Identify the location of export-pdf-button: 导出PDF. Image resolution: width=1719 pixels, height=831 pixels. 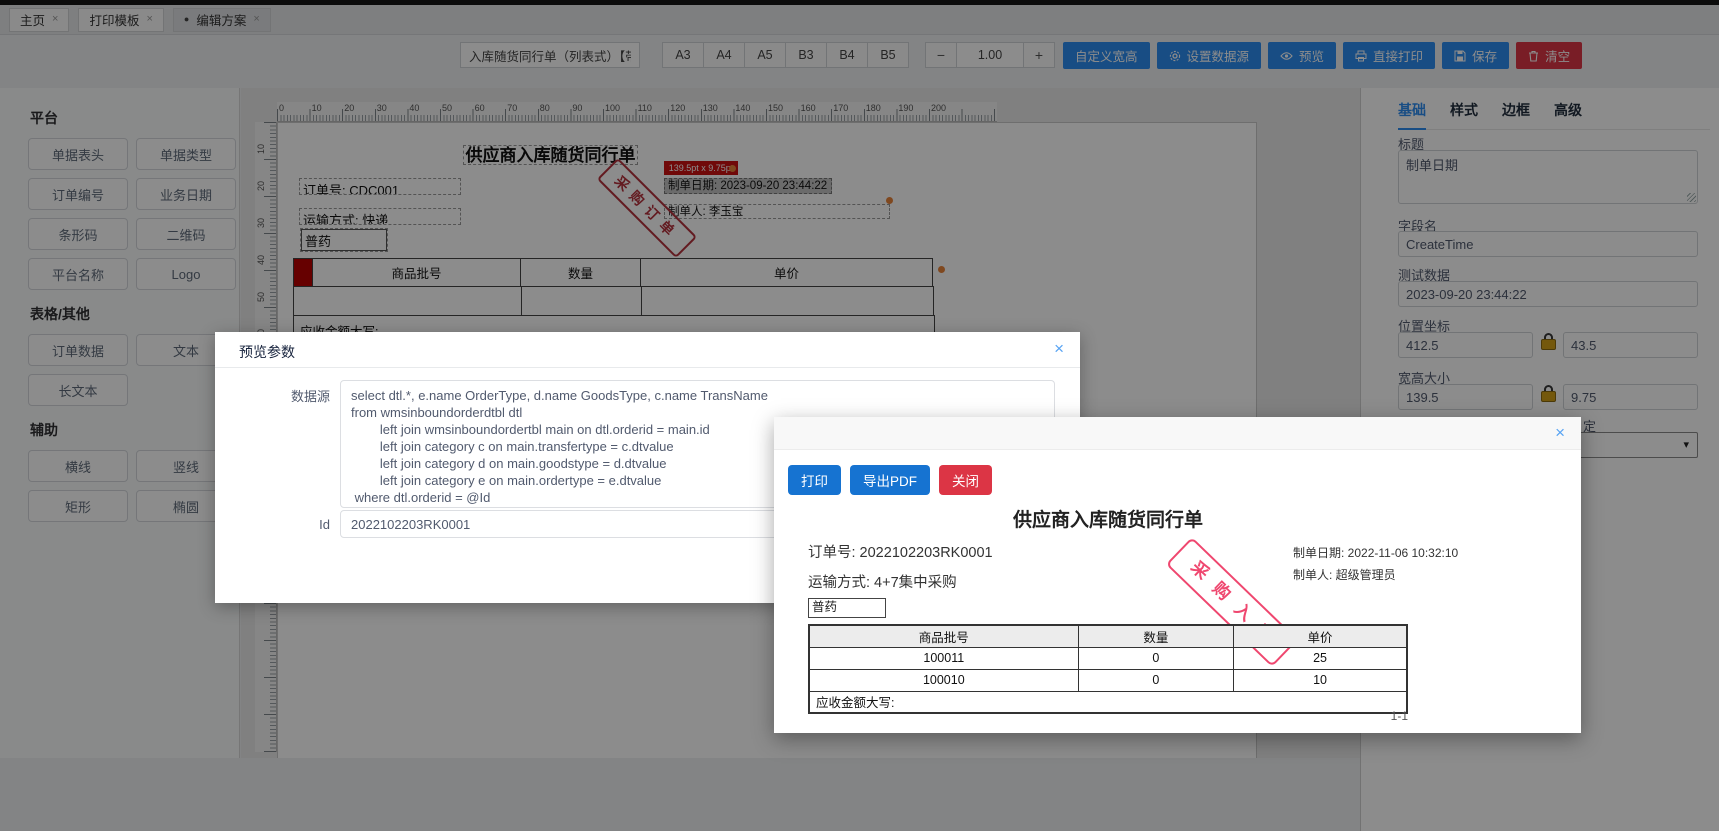
(890, 480).